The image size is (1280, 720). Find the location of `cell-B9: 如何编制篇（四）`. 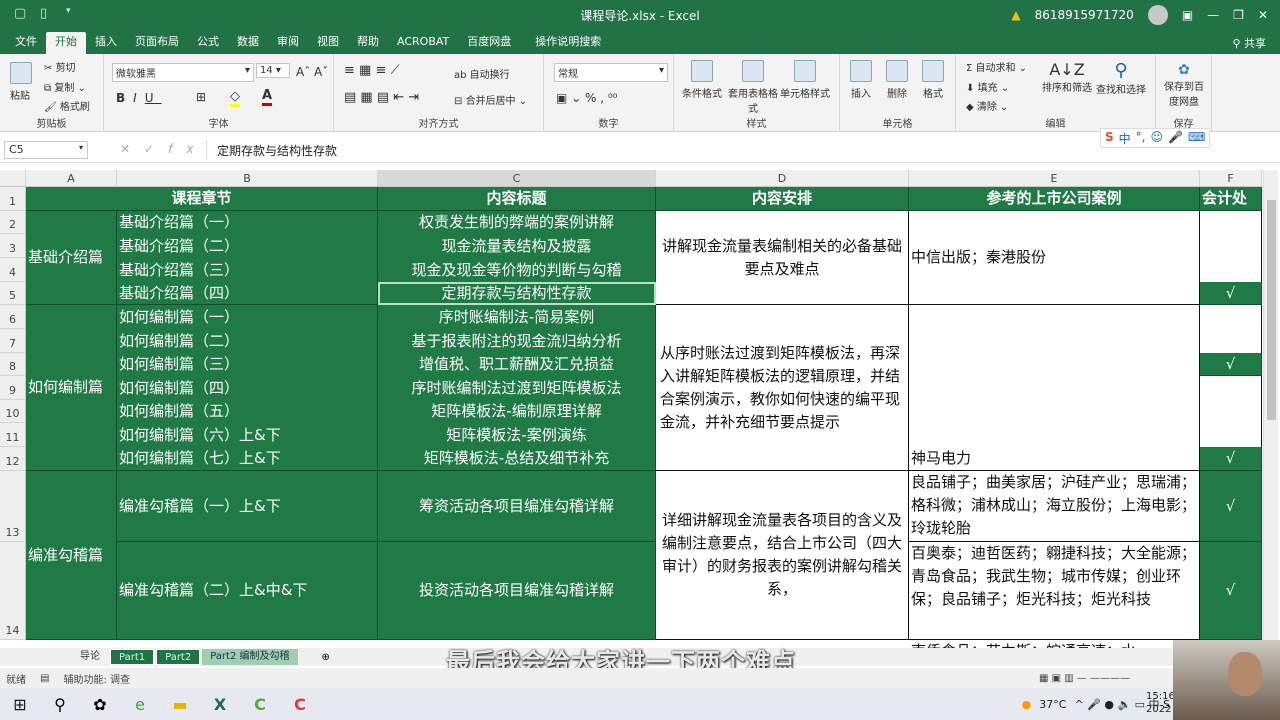

cell-B9: 如何编制篇（四） is located at coordinates (247, 388).